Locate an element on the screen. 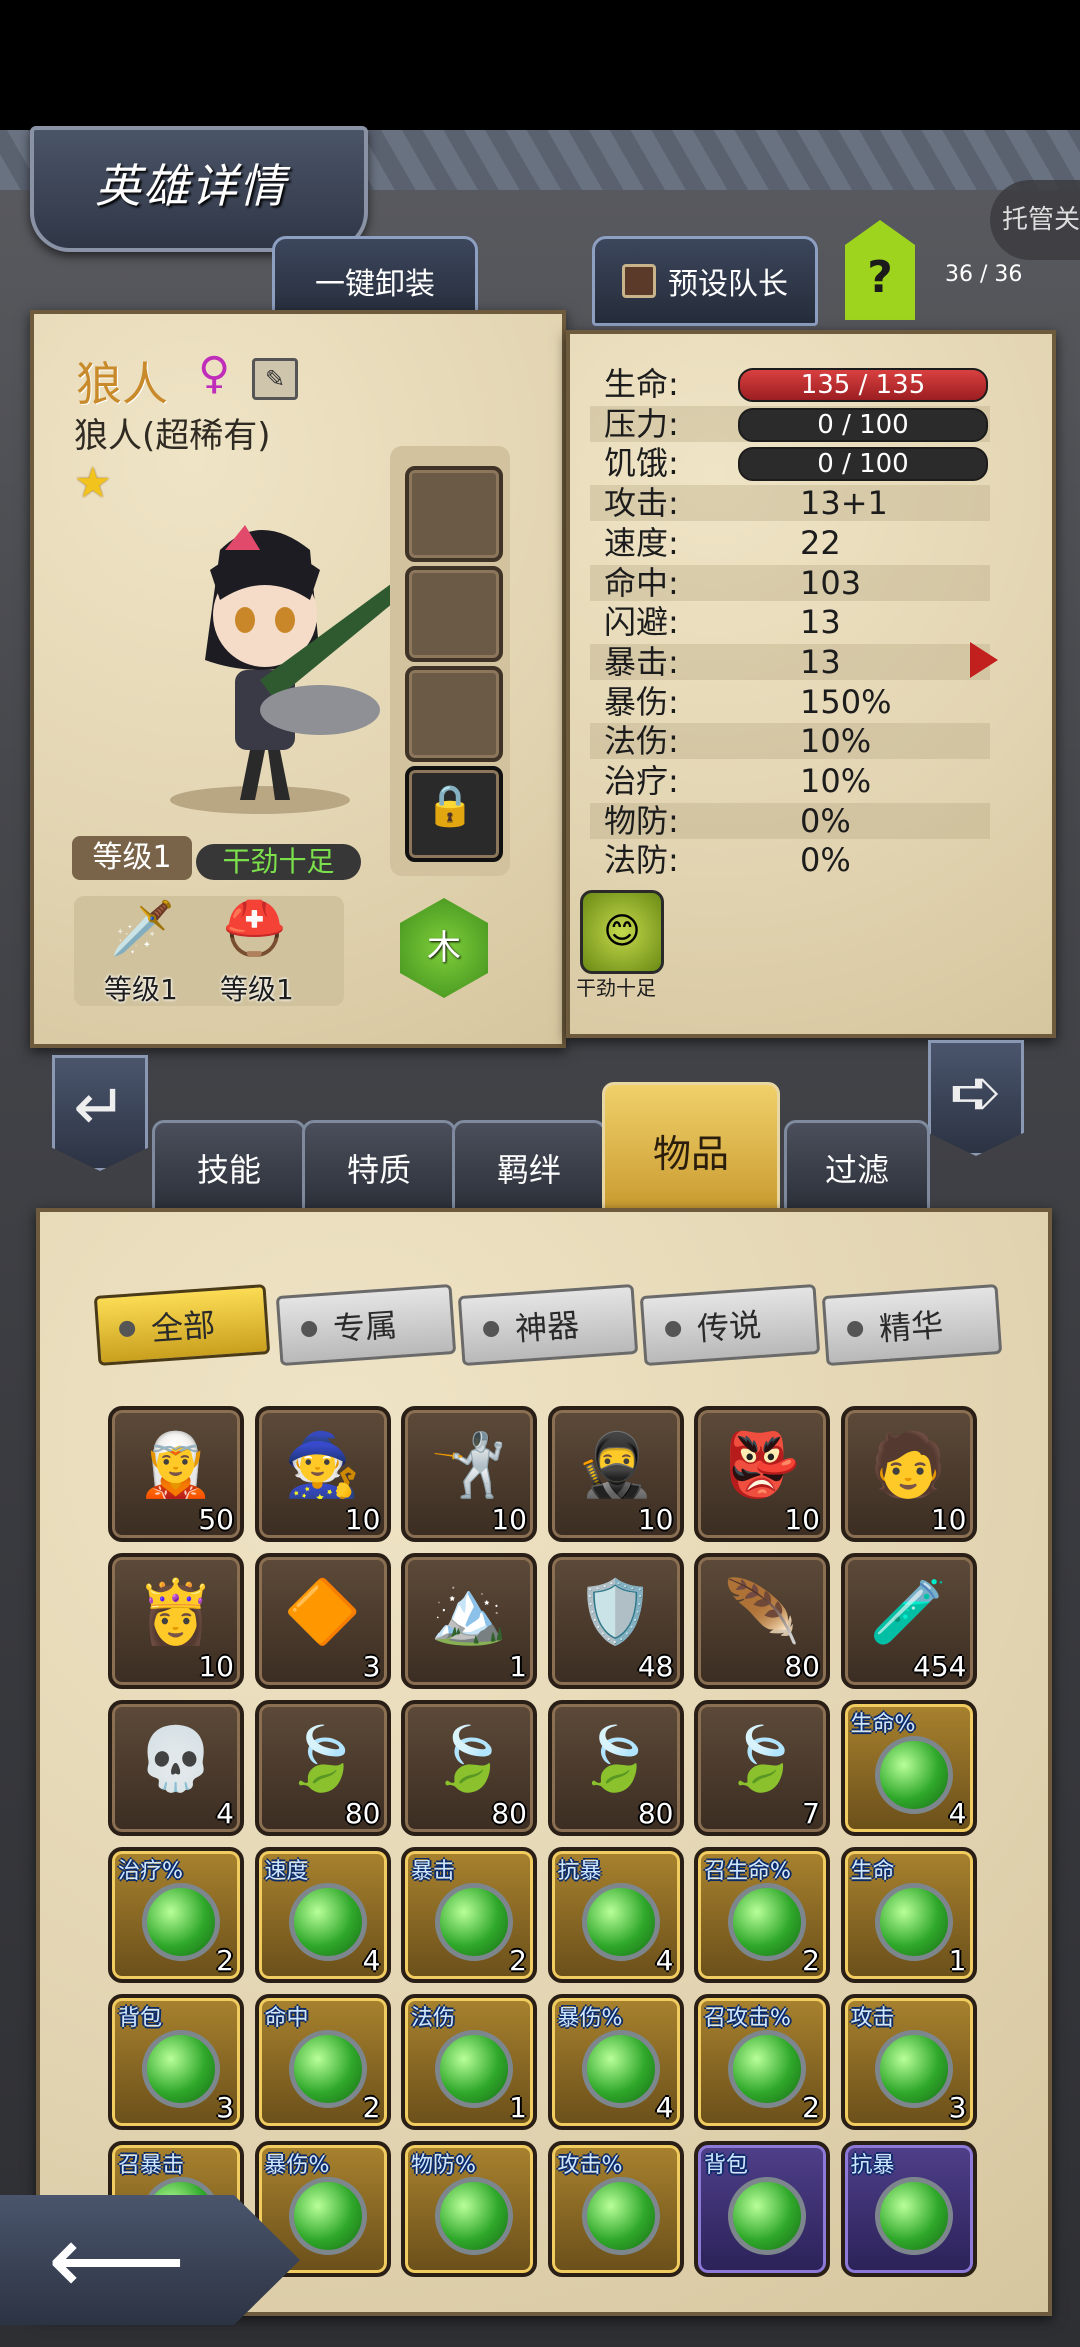 This screenshot has height=2347, width=1080. tab-filter-label: 过滤 is located at coordinates (856, 1170).